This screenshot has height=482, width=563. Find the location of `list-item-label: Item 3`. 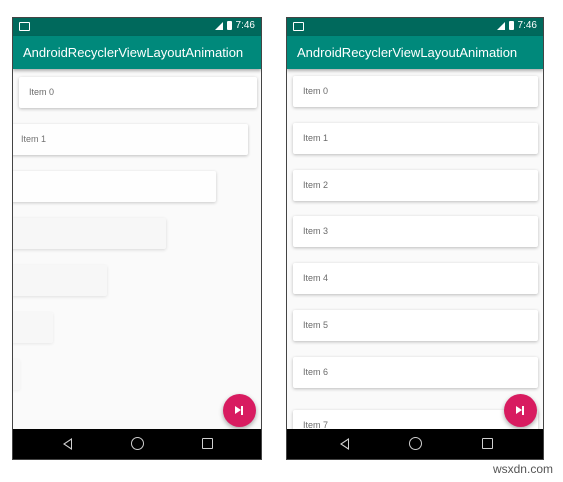

list-item-label: Item 3 is located at coordinates (316, 231).